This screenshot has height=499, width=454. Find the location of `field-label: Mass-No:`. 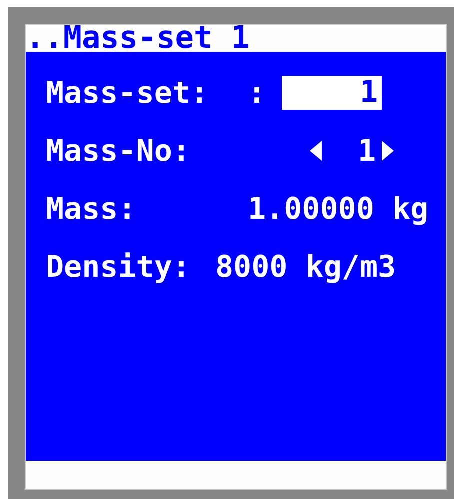

field-label: Mass-No: is located at coordinates (119, 151).